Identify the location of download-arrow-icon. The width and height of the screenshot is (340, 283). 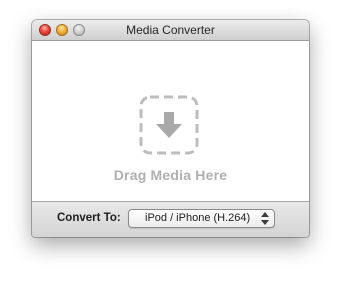
(169, 125).